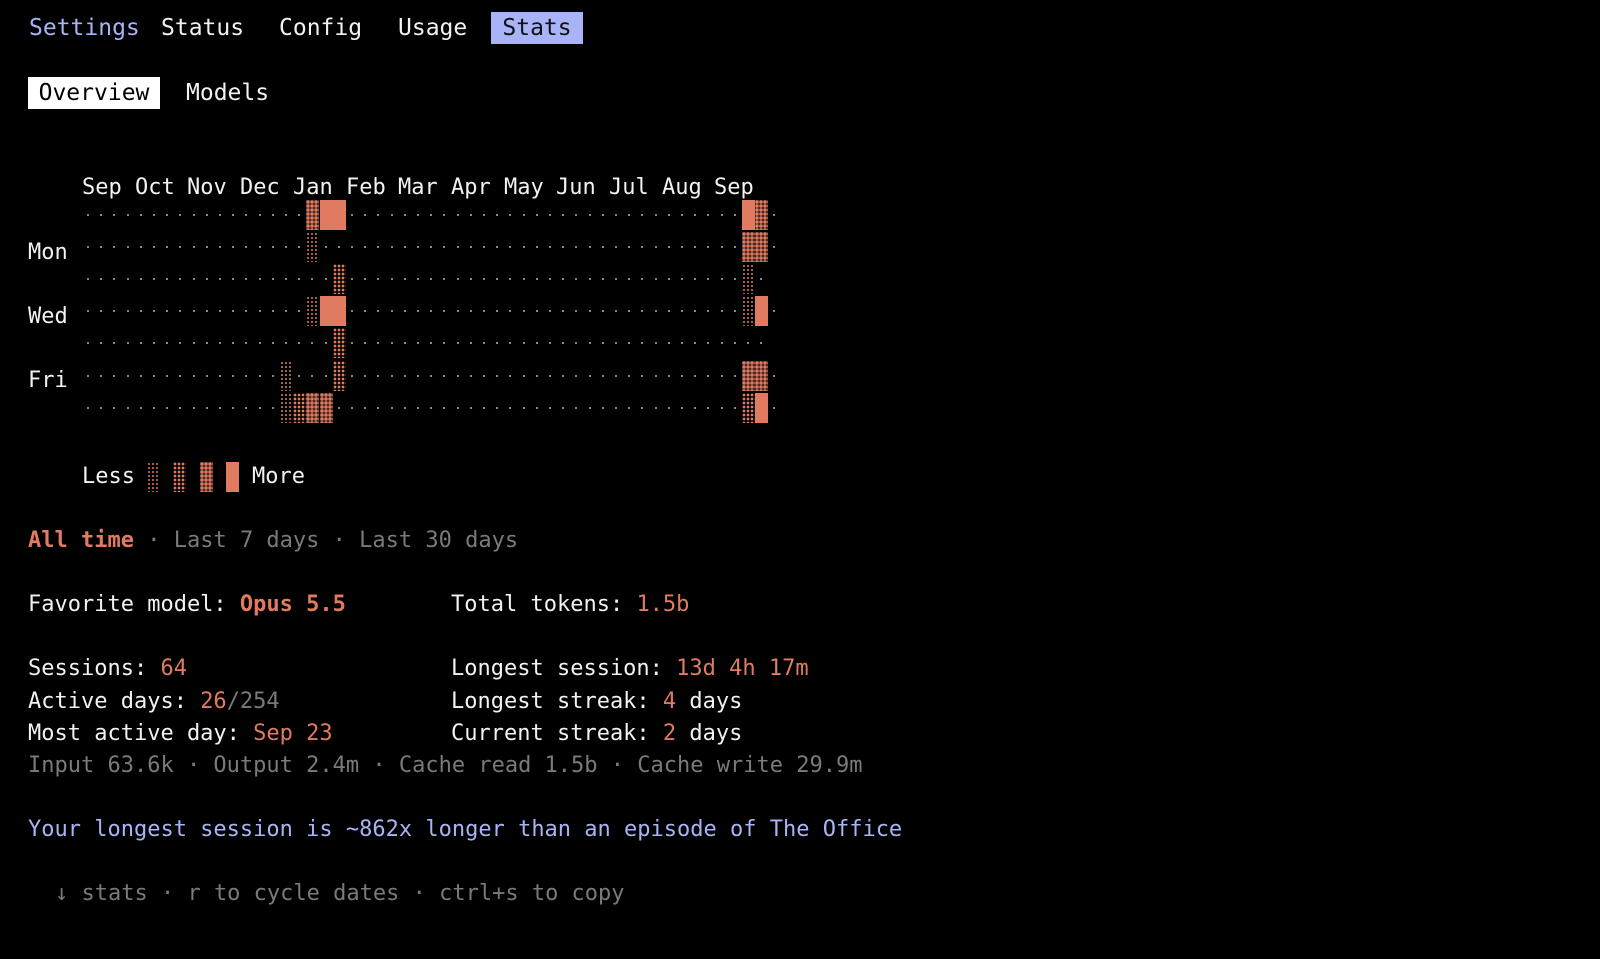  Describe the element at coordinates (247, 540) in the screenshot. I see `range-last-7-days: Last 7 days` at that location.